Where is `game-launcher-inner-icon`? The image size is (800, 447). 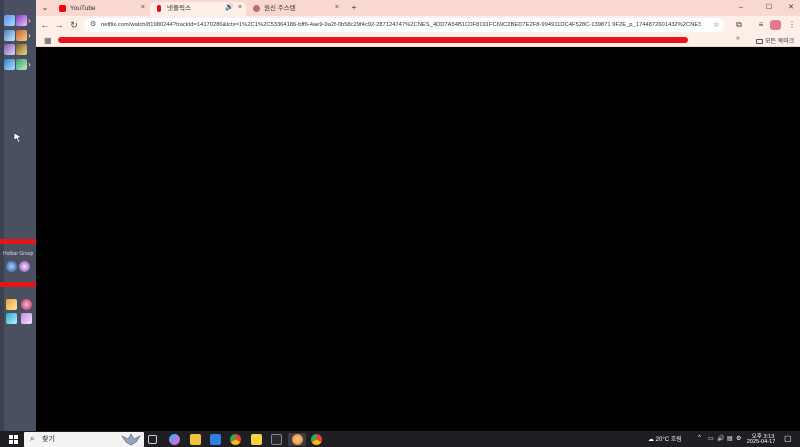 game-launcher-inner-icon is located at coordinates (297, 439).